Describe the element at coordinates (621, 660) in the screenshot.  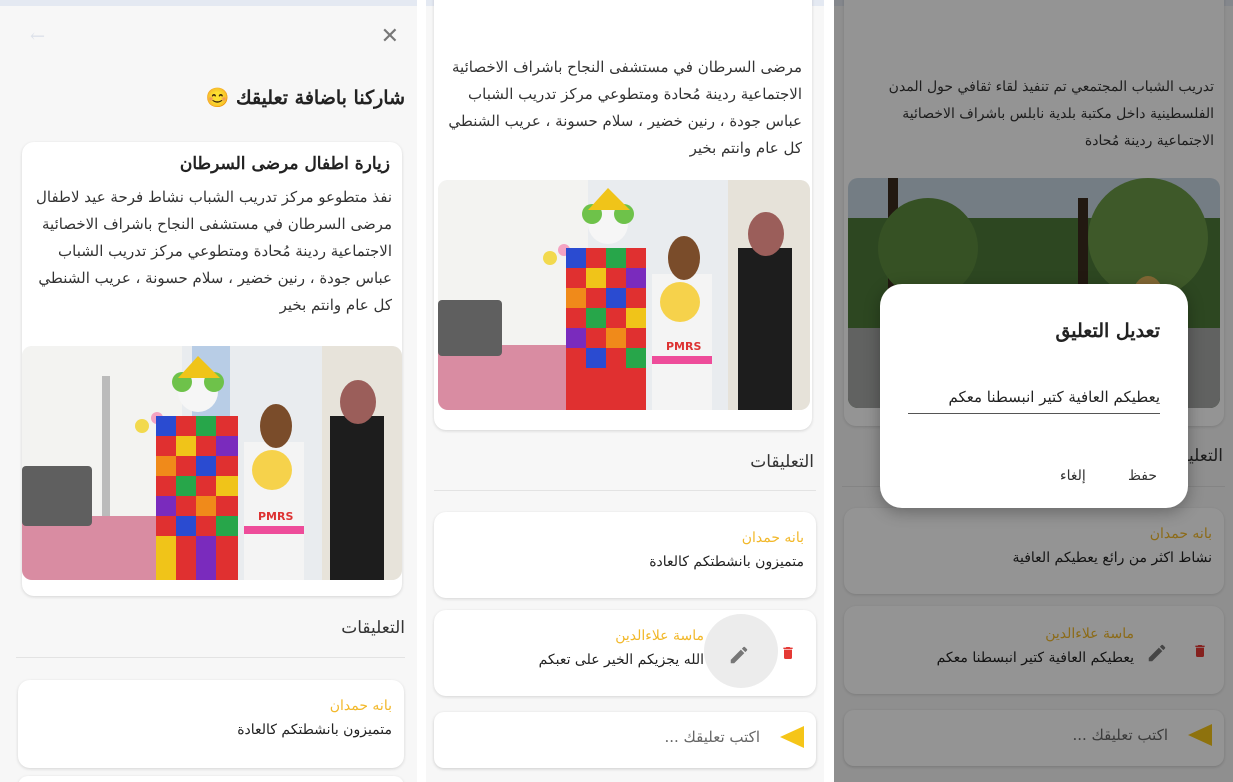
I see `comment-text: الله يجزيكم الخير على تعبكم` at that location.